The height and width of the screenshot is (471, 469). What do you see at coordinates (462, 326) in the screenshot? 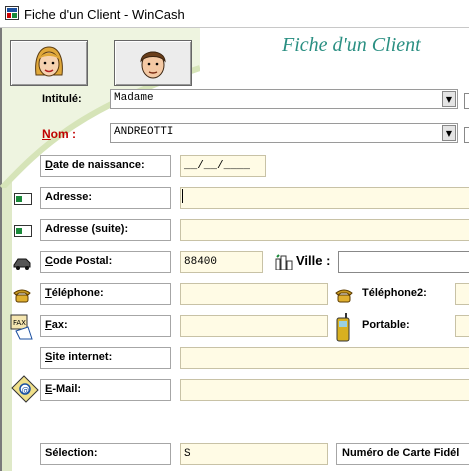
I see `portable-input` at bounding box center [462, 326].